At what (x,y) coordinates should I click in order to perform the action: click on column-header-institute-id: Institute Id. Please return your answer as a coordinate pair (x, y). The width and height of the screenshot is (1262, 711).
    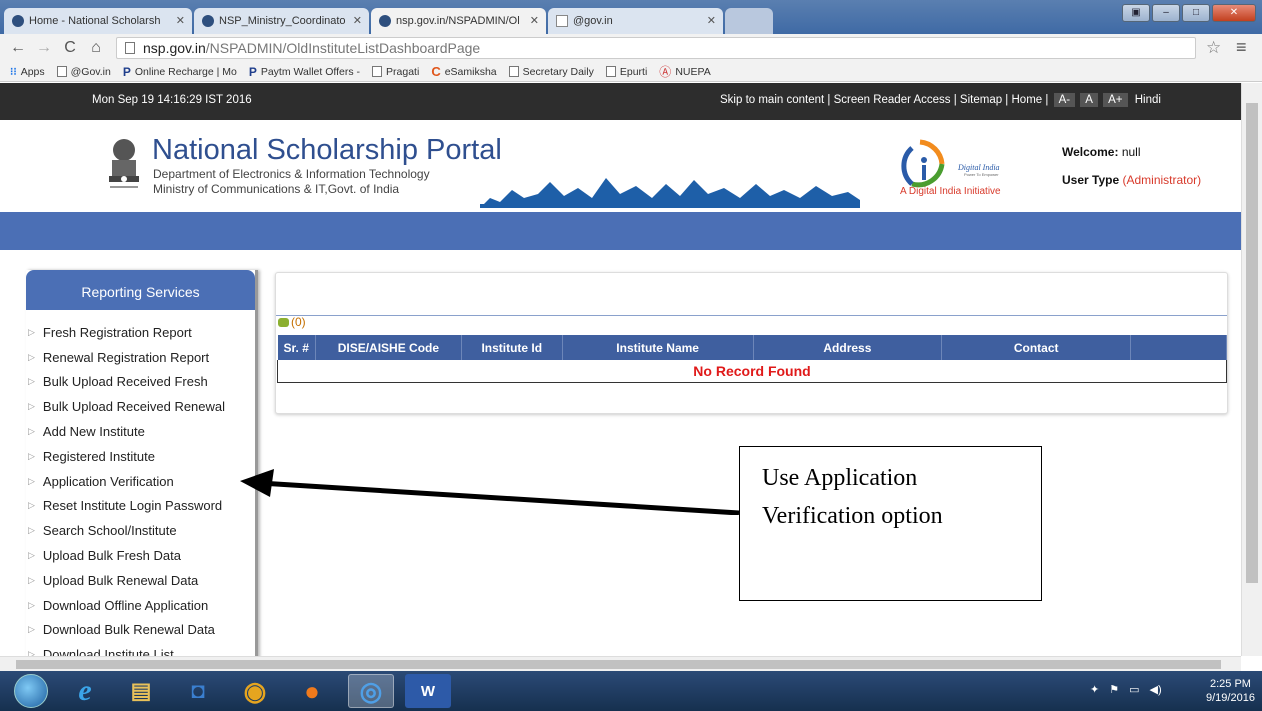
    Looking at the image, I should click on (512, 347).